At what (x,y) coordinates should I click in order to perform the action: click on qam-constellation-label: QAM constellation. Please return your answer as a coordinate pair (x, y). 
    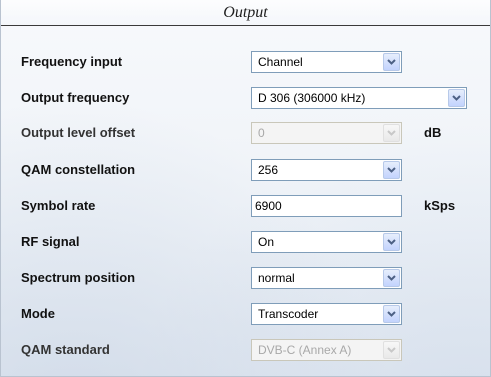
    Looking at the image, I should click on (78, 169).